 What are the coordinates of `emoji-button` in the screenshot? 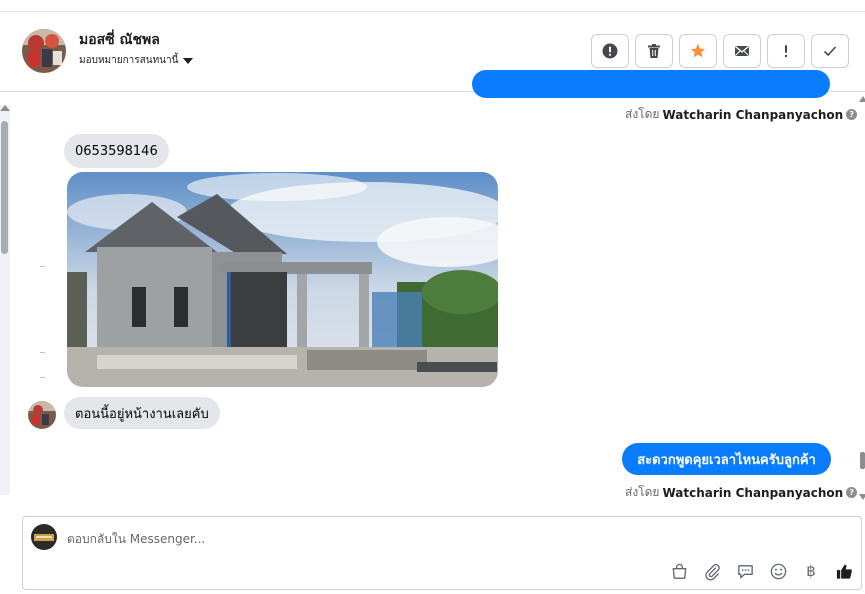 It's located at (778, 571).